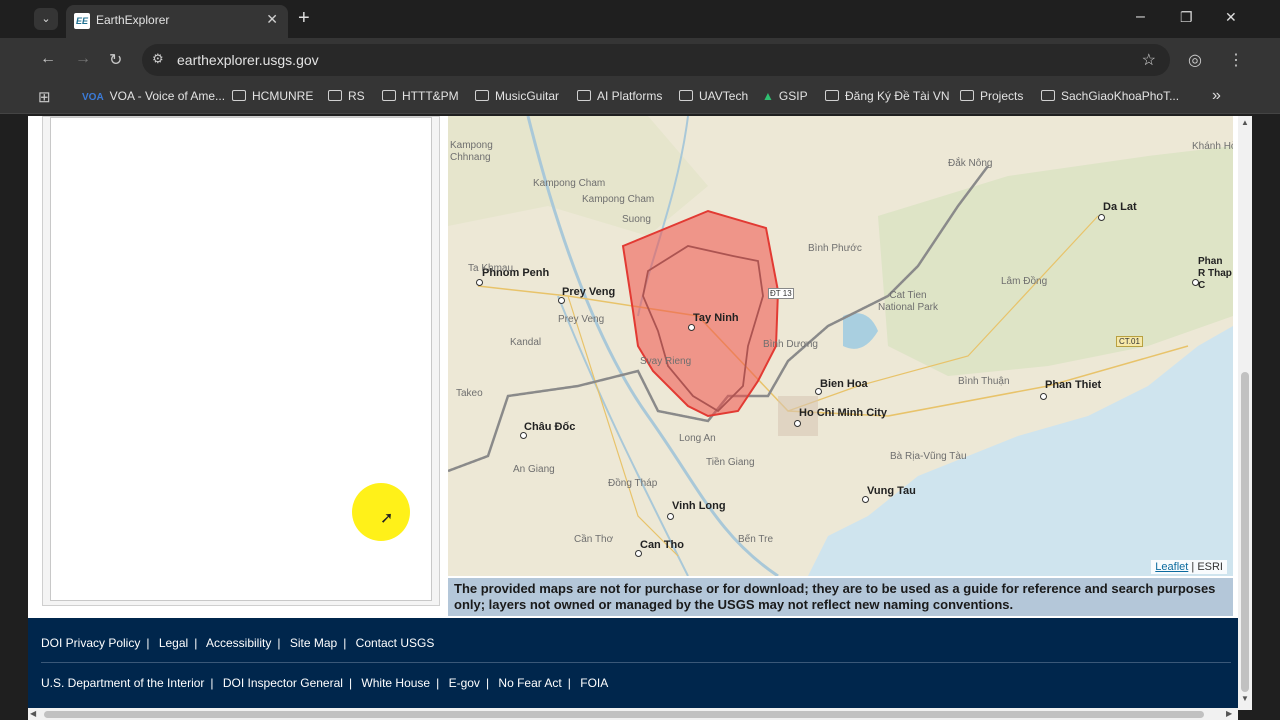  What do you see at coordinates (346, 96) in the screenshot?
I see `bookmark-rs: RS` at bounding box center [346, 96].